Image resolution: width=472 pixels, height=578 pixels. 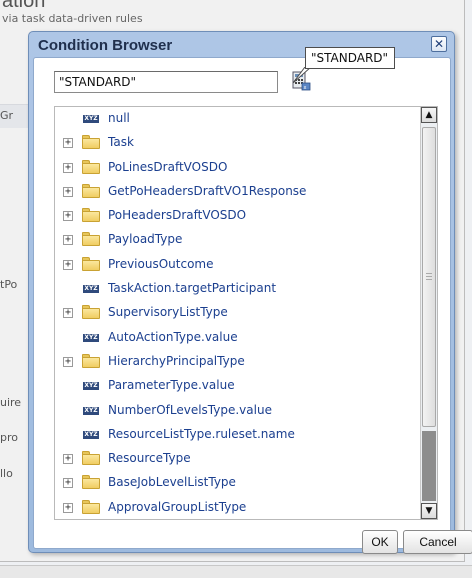 I want to click on background-label: tPo, so click(x=9, y=284).